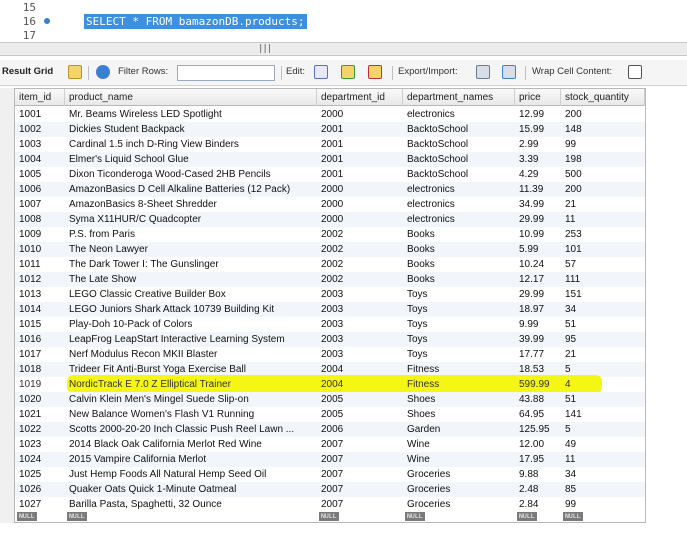  I want to click on cell-item-id: 1001, so click(40, 114).